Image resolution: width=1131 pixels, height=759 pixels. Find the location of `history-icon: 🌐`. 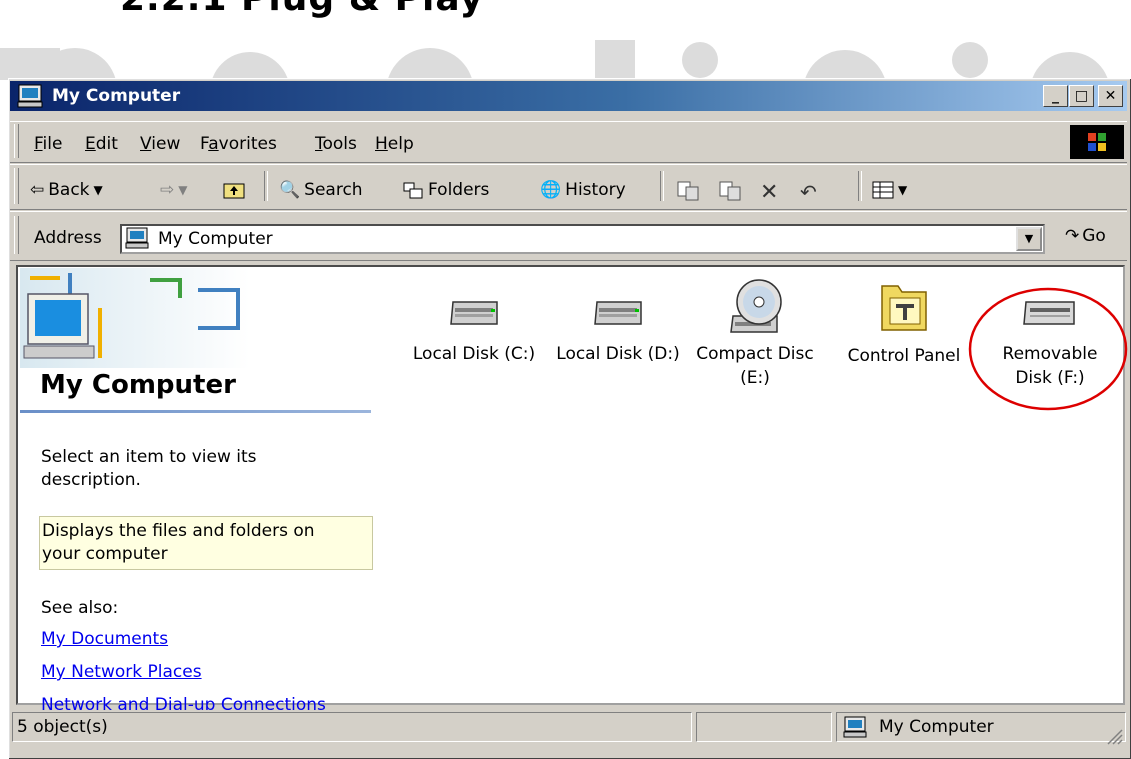

history-icon: 🌐 is located at coordinates (551, 190).